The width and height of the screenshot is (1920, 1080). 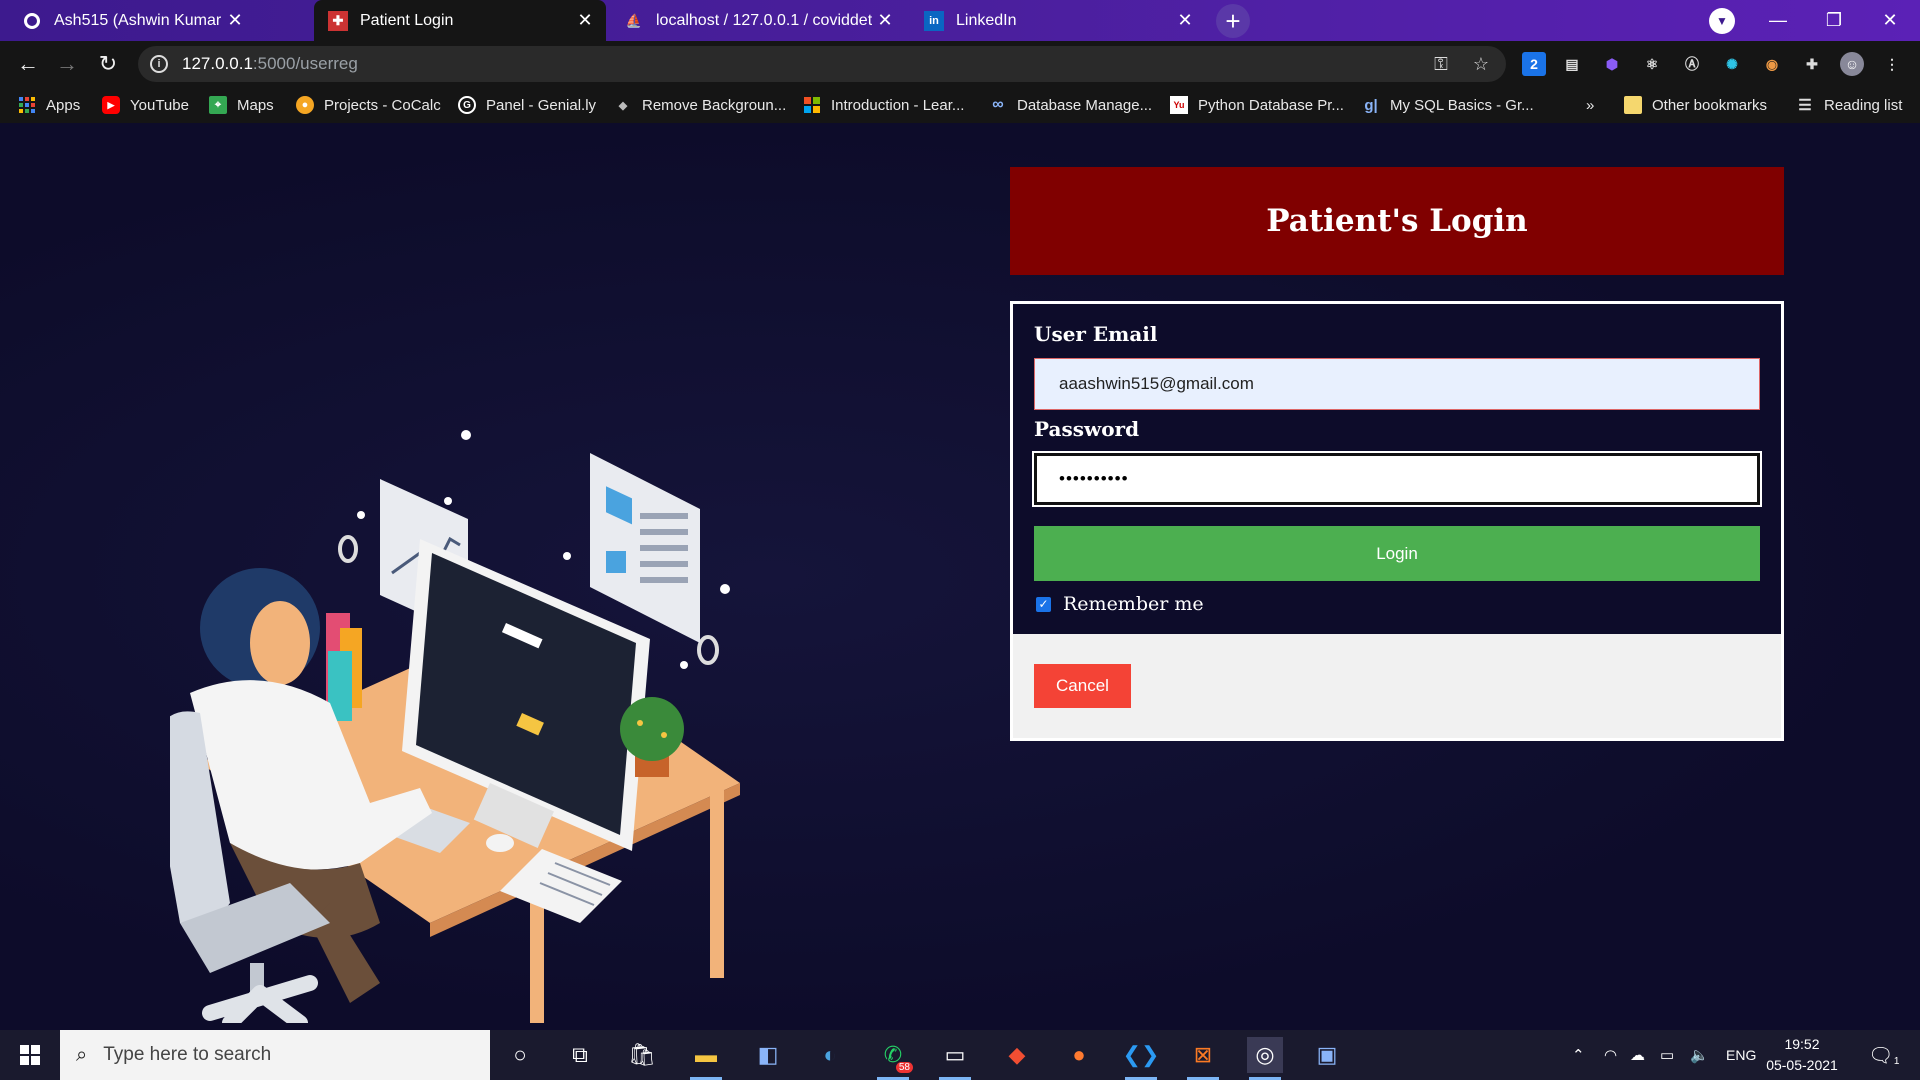 What do you see at coordinates (1699, 1055) in the screenshot?
I see `volume-icon: 🔈` at bounding box center [1699, 1055].